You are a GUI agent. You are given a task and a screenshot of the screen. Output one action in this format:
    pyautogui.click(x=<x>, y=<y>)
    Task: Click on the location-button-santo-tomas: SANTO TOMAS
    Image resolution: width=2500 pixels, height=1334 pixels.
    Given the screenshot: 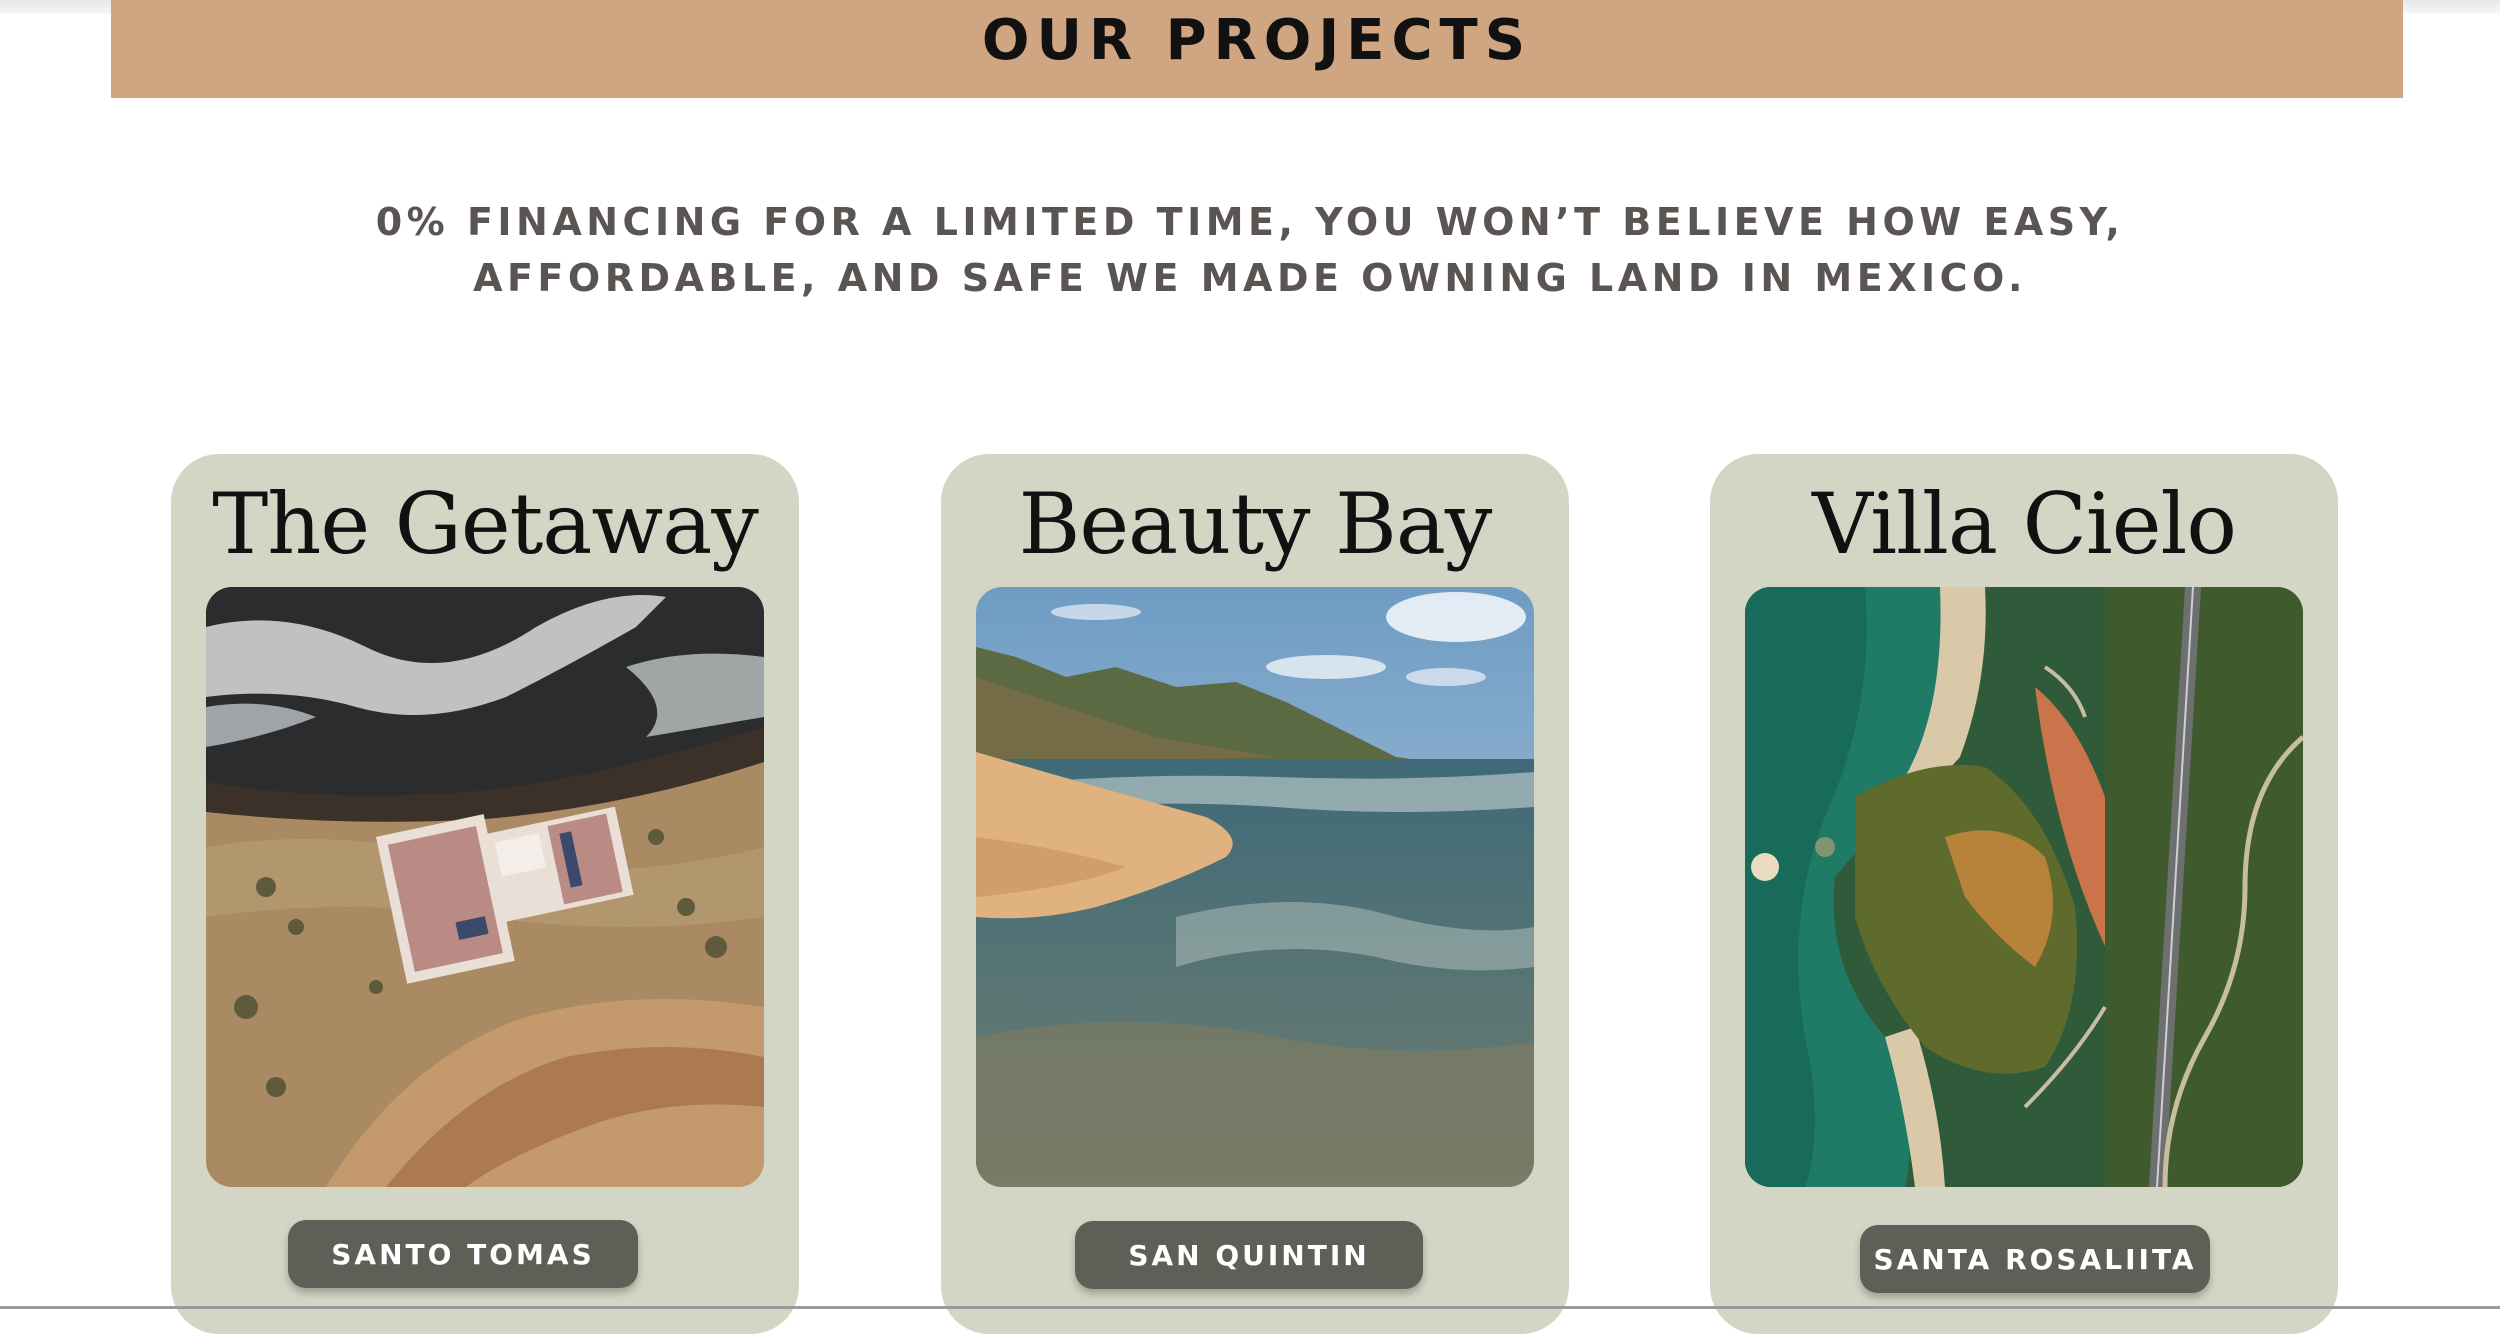 What is the action you would take?
    pyautogui.click(x=463, y=1254)
    